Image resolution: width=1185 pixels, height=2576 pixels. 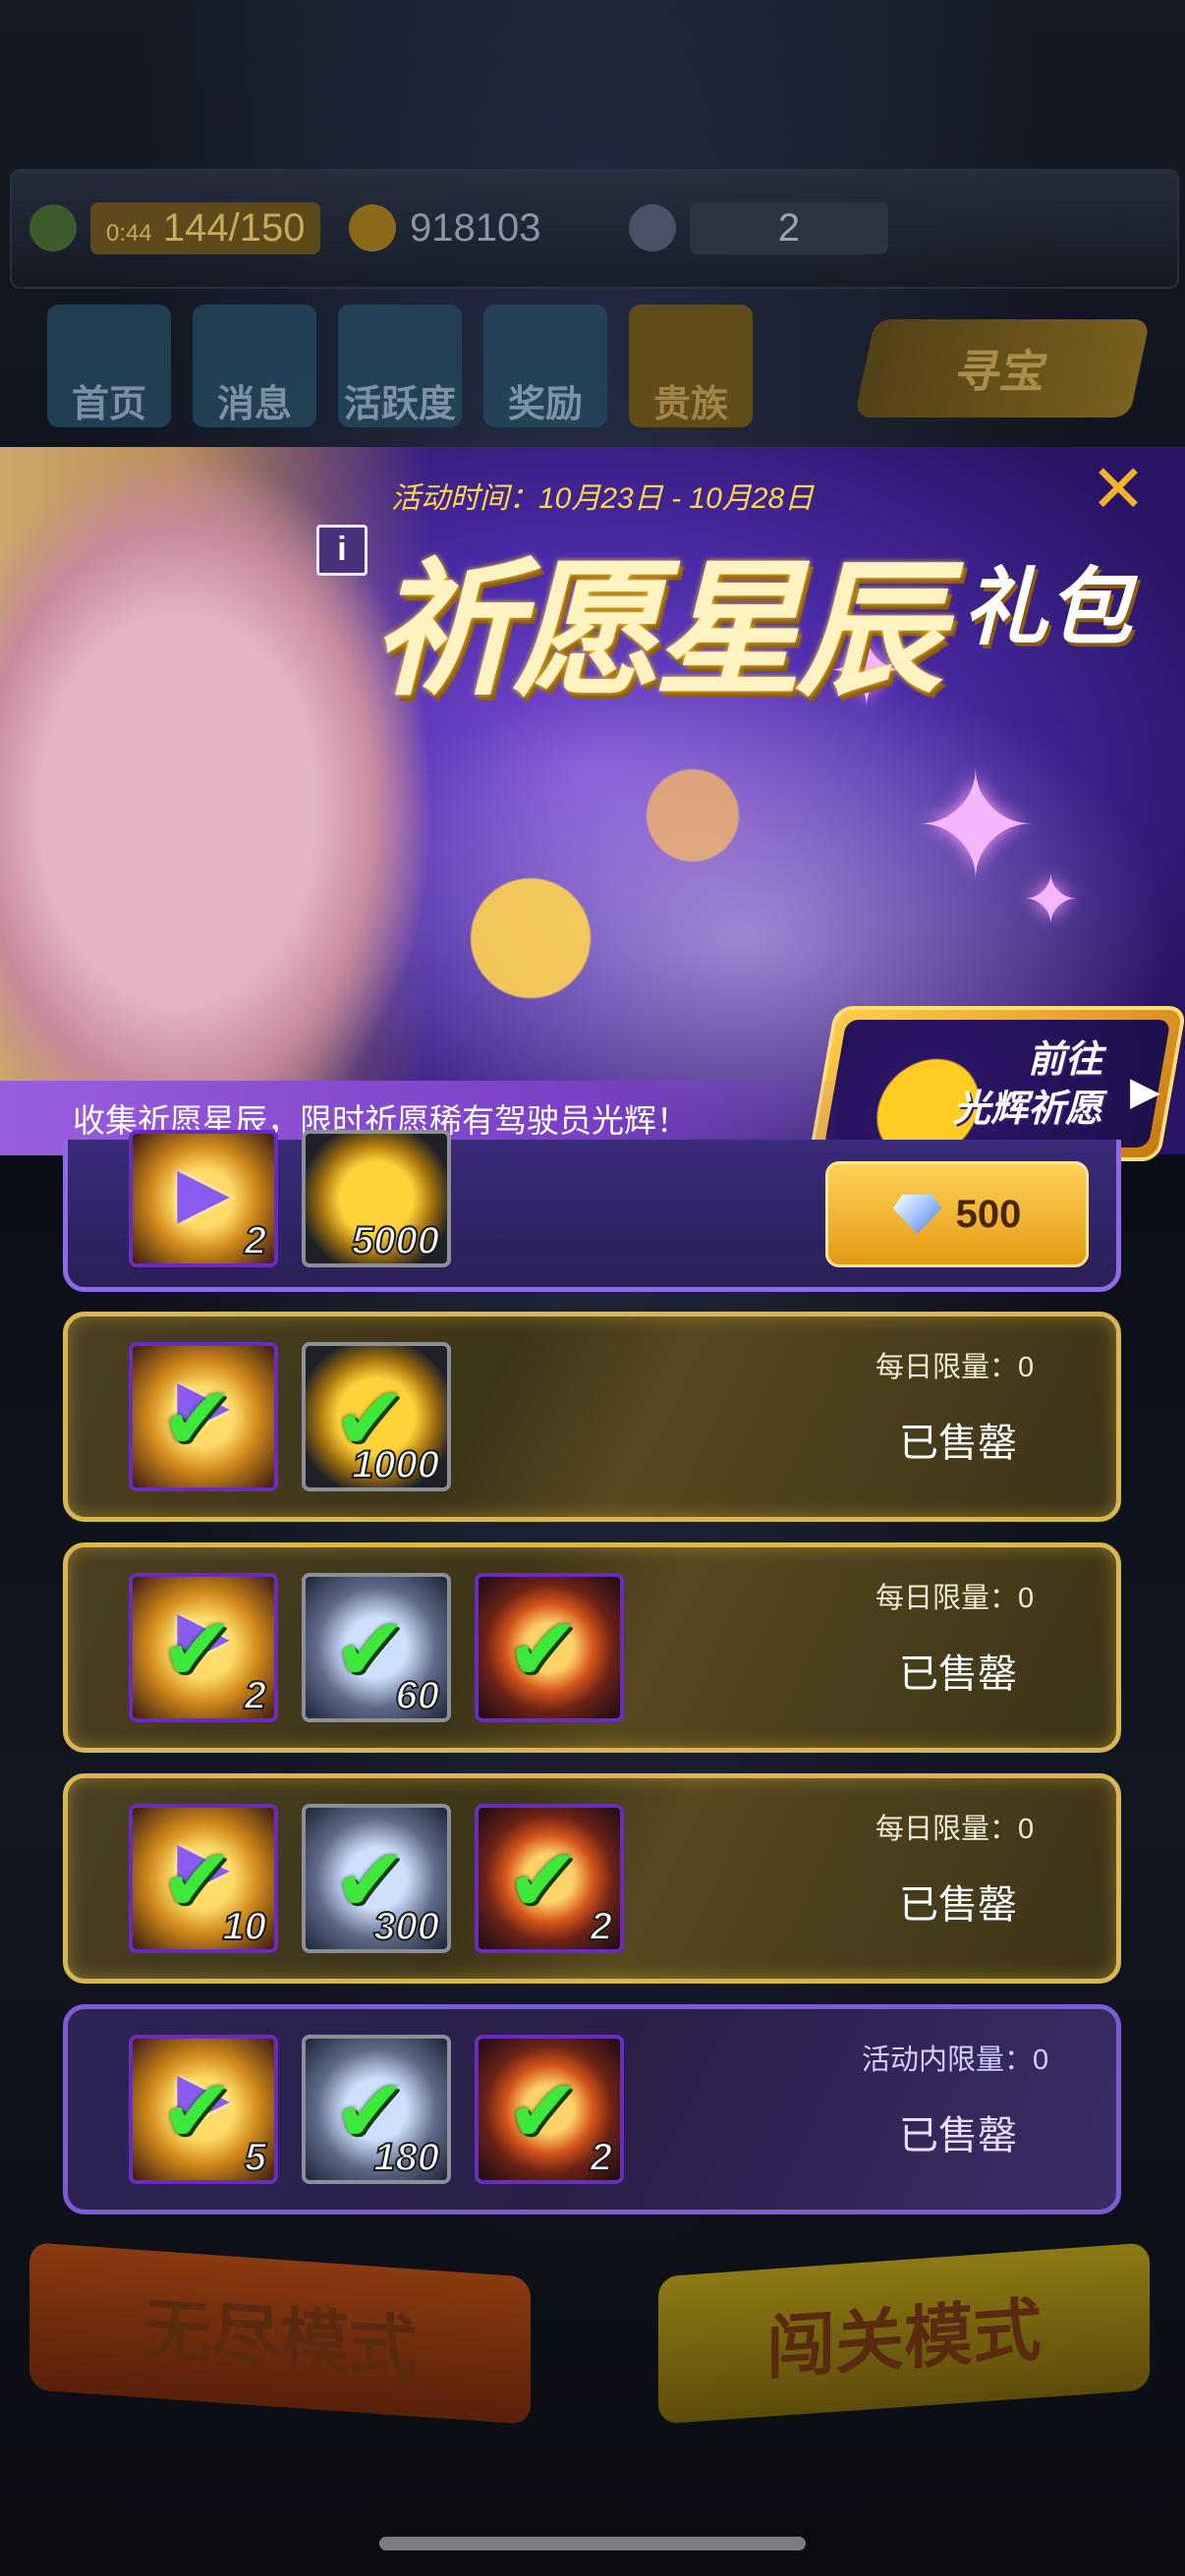 What do you see at coordinates (406, 2157) in the screenshot?
I see `item-quantity: 180` at bounding box center [406, 2157].